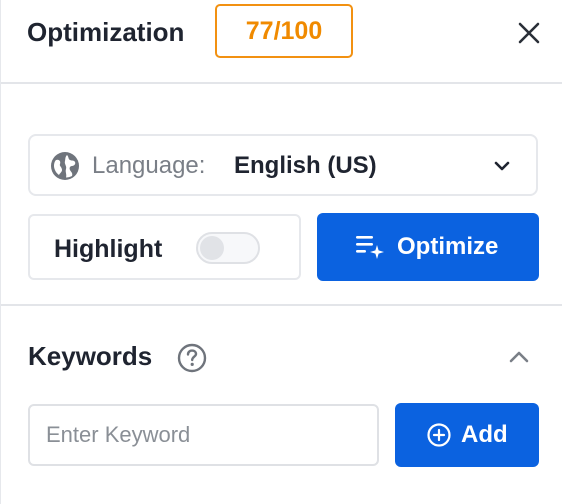 This screenshot has width=562, height=504. Describe the element at coordinates (305, 165) in the screenshot. I see `language-value: English (US)` at that location.